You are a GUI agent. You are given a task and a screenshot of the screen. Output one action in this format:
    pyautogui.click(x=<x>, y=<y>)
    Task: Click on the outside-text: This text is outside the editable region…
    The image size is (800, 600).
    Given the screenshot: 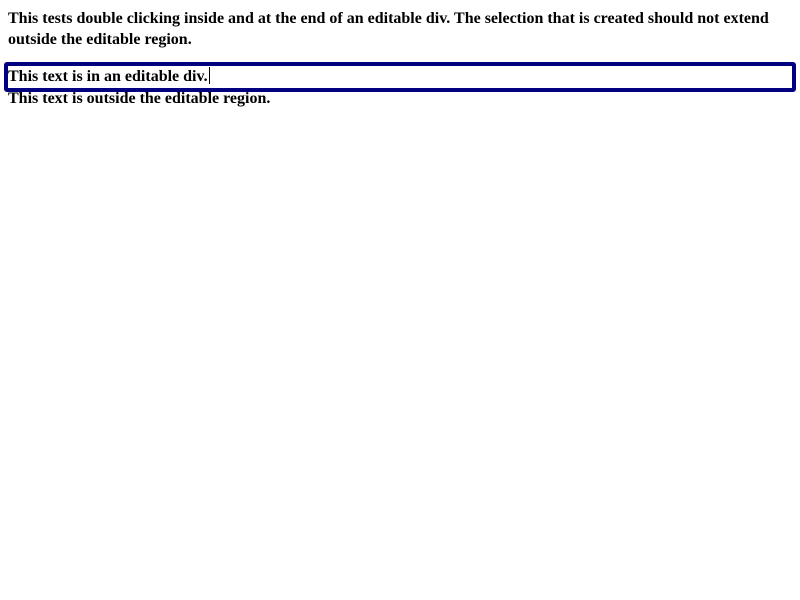 What is the action you would take?
    pyautogui.click(x=139, y=98)
    